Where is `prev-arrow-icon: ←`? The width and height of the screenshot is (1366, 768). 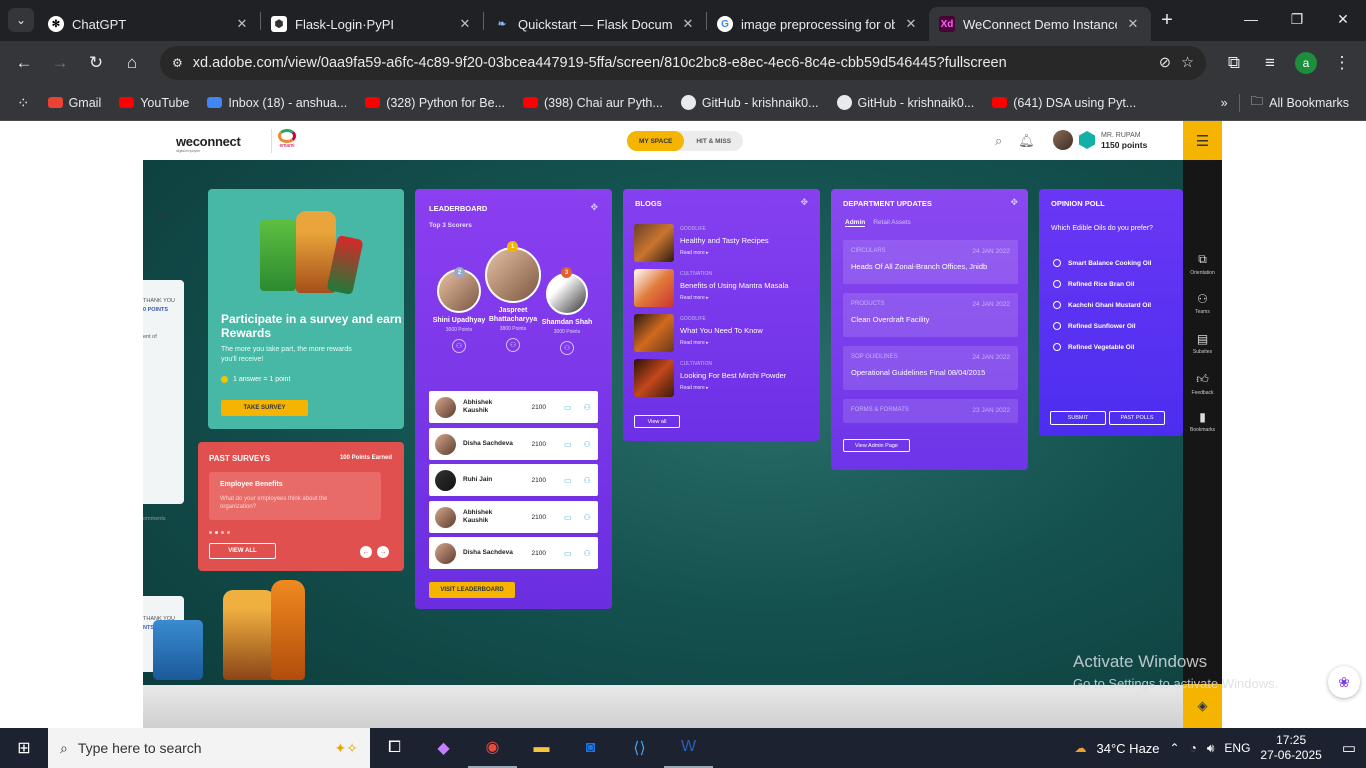
prev-arrow-icon: ← is located at coordinates (366, 552).